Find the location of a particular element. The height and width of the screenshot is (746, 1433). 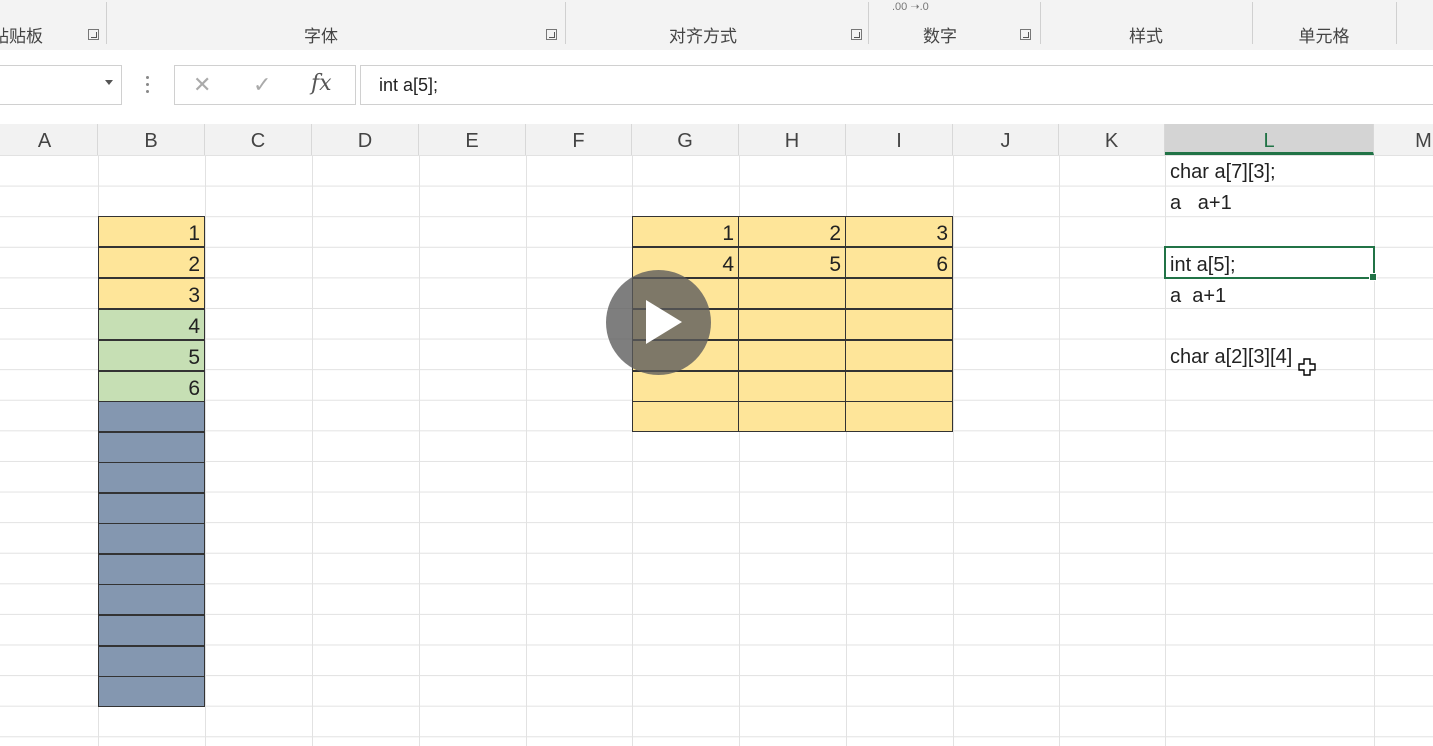

col-header-a: A is located at coordinates (49, 139).